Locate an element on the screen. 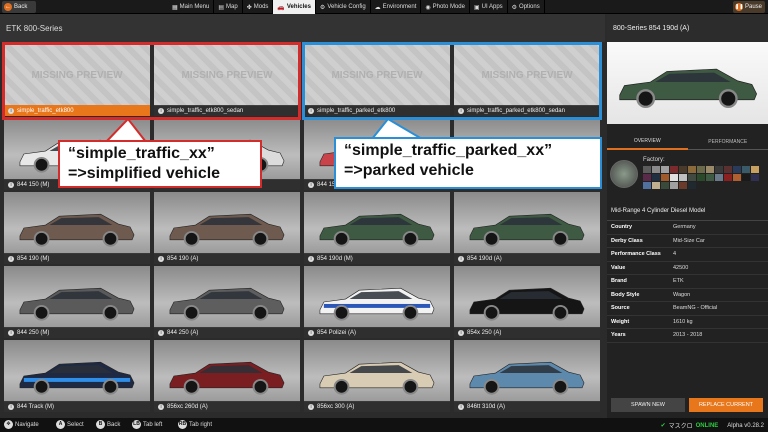 The width and height of the screenshot is (768, 432). spec-row: Performance Class 4 is located at coordinates (687, 255).